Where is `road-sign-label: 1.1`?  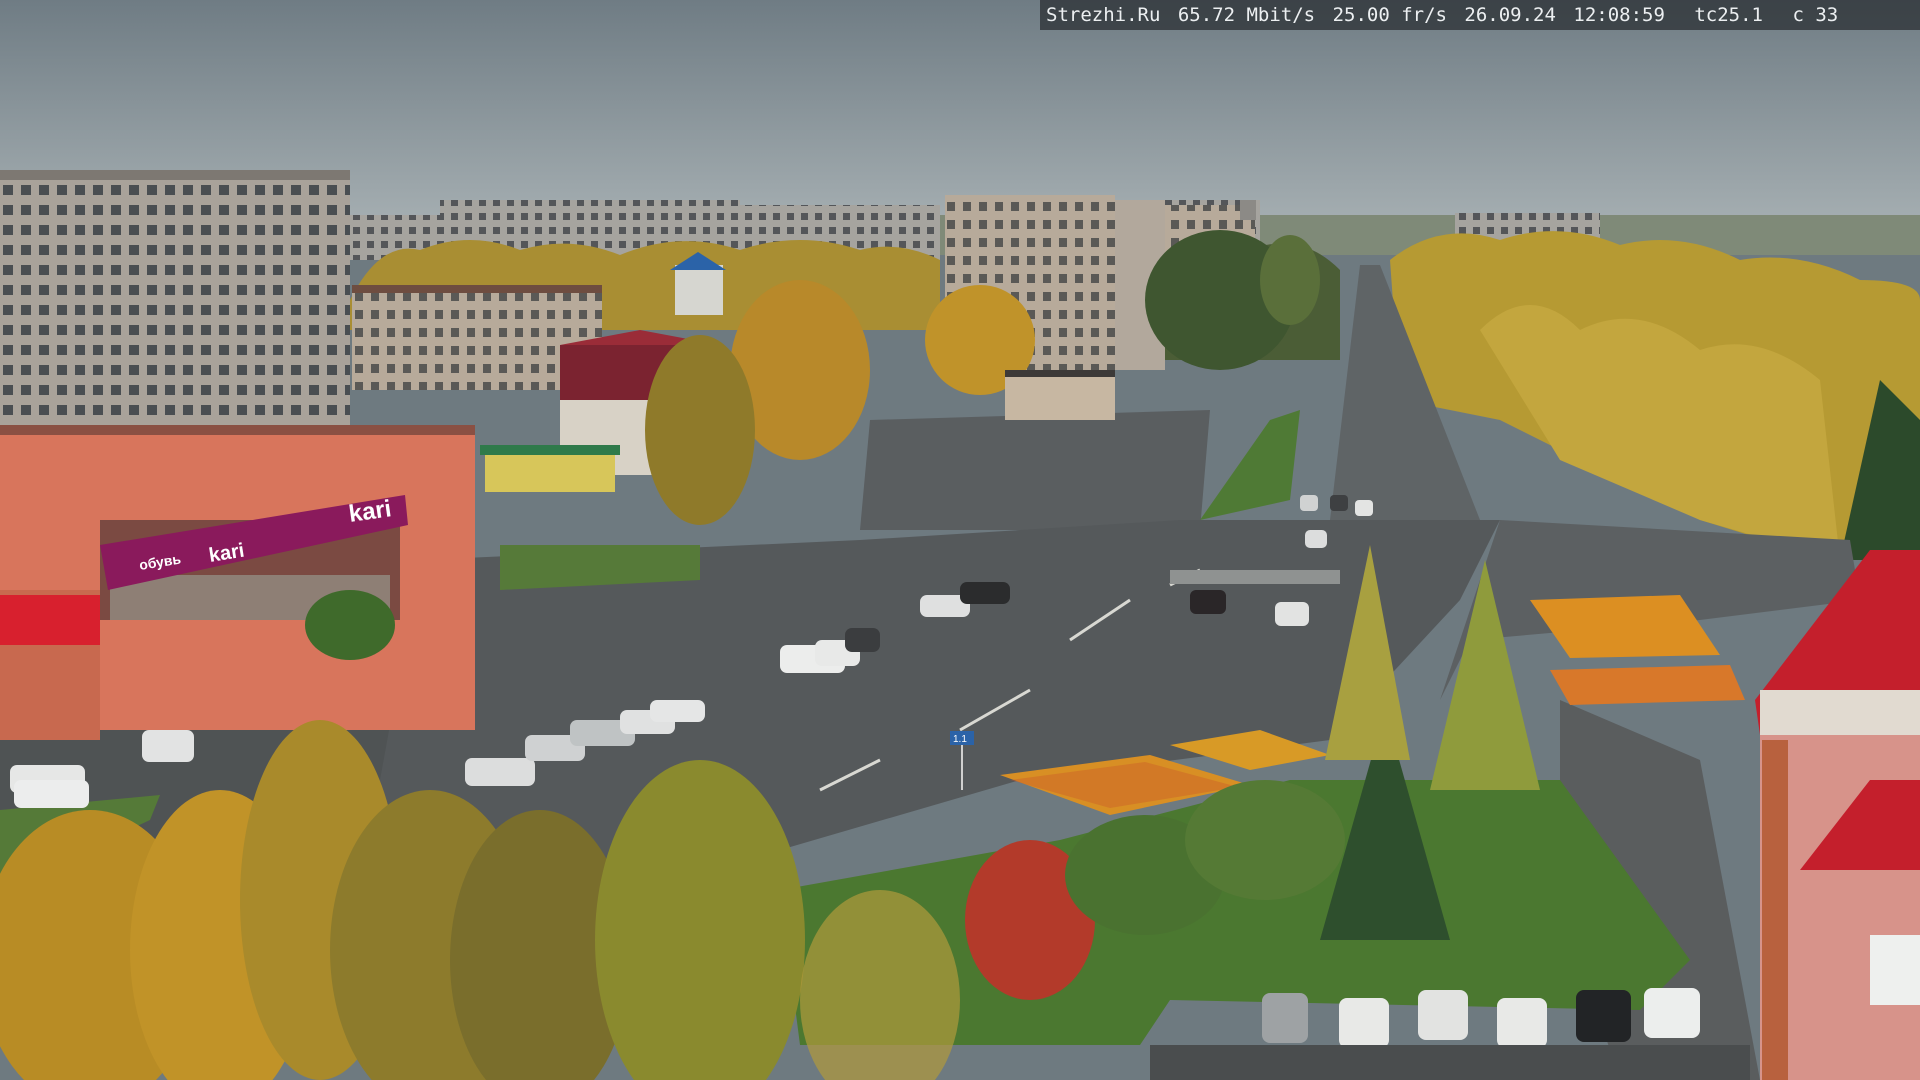 road-sign-label: 1.1 is located at coordinates (960, 739).